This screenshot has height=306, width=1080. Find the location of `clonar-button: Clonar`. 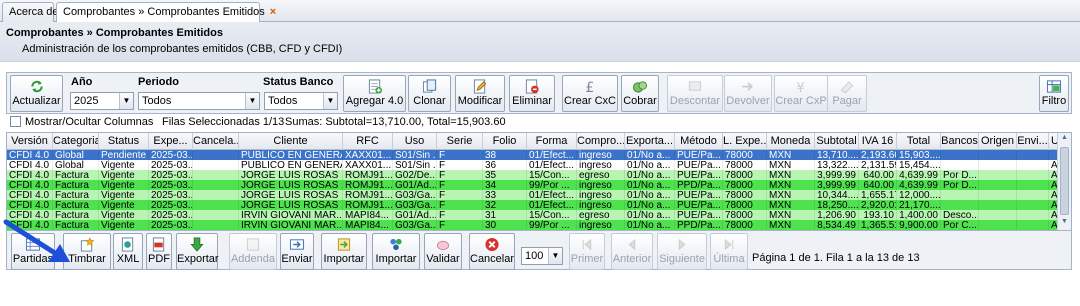

clonar-button: Clonar is located at coordinates (429, 93).